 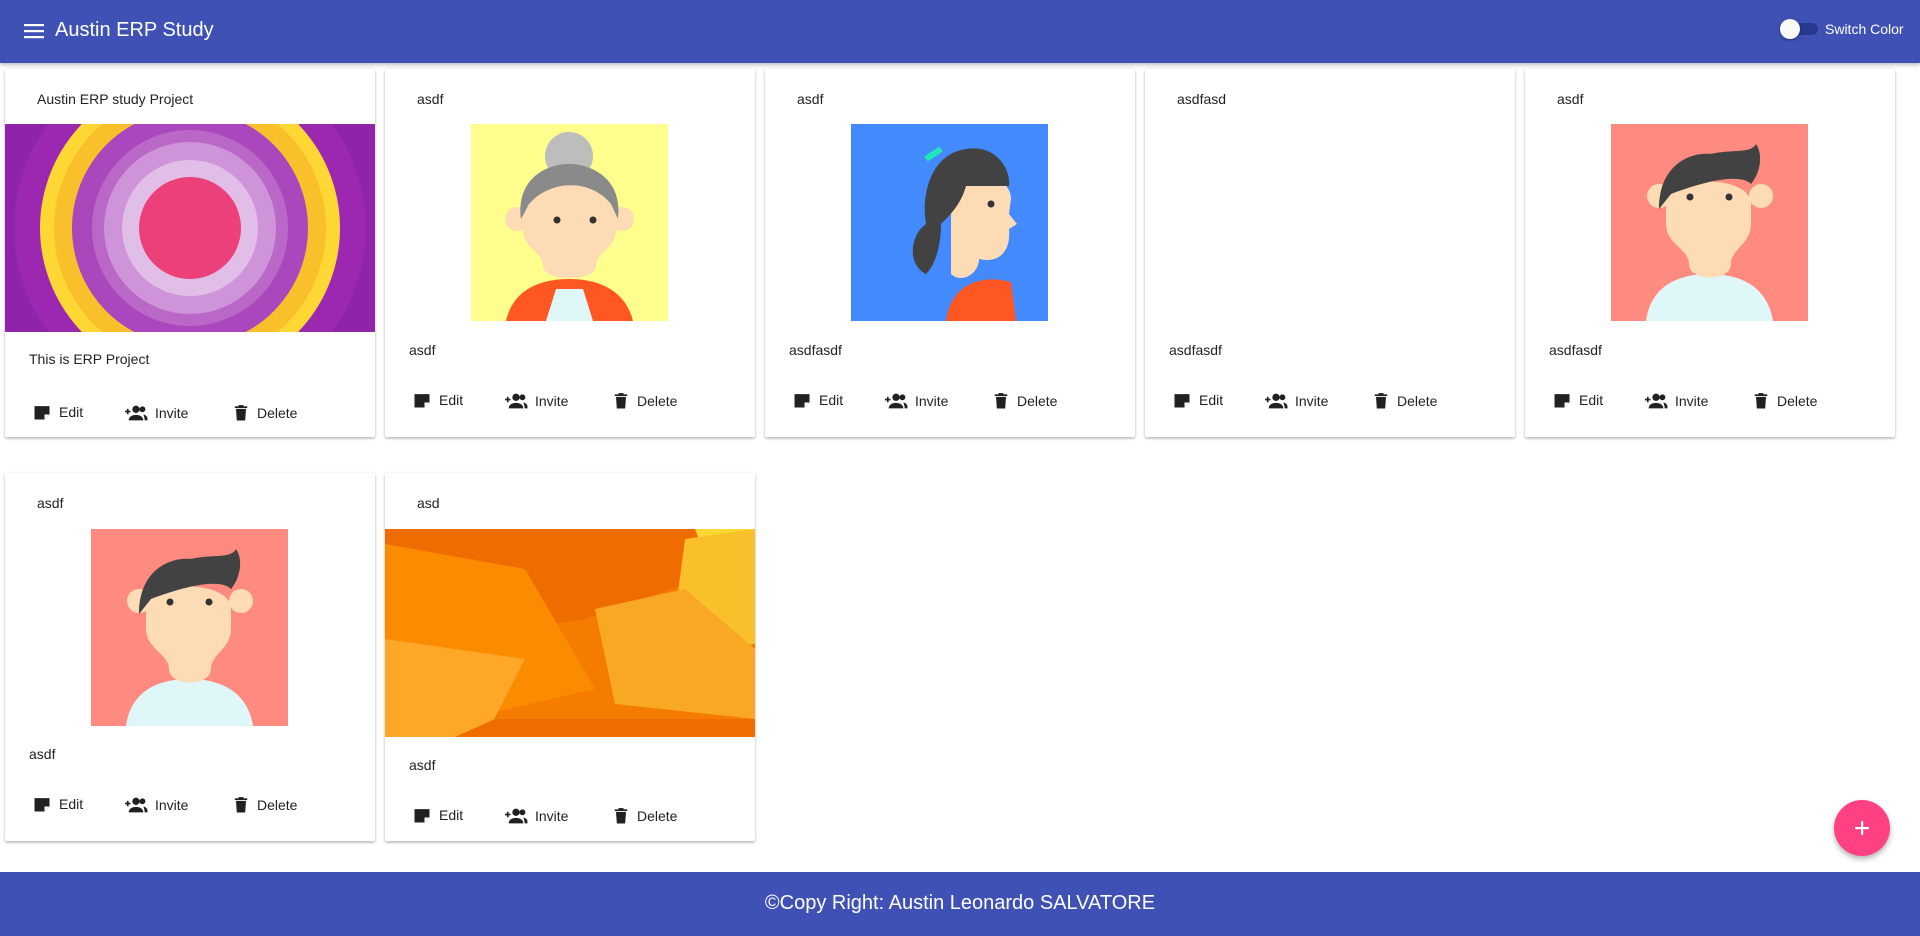 I want to click on card-title: Austin ERP study Project, so click(x=115, y=99).